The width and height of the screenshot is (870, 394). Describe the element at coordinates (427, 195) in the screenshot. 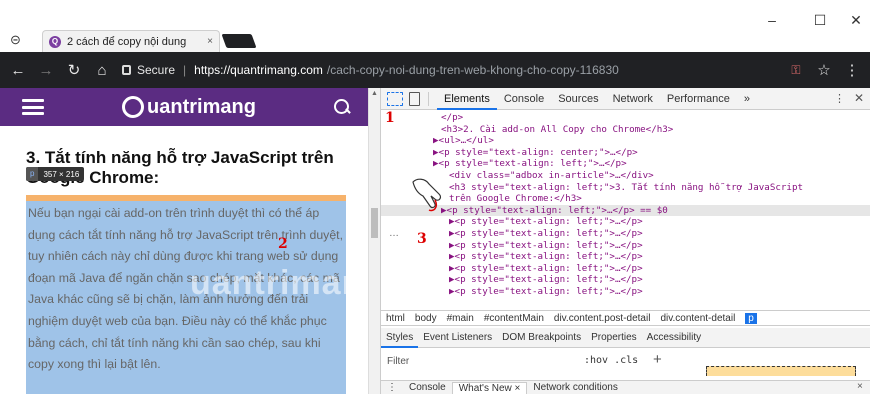

I see `pointing-hand-icon` at that location.